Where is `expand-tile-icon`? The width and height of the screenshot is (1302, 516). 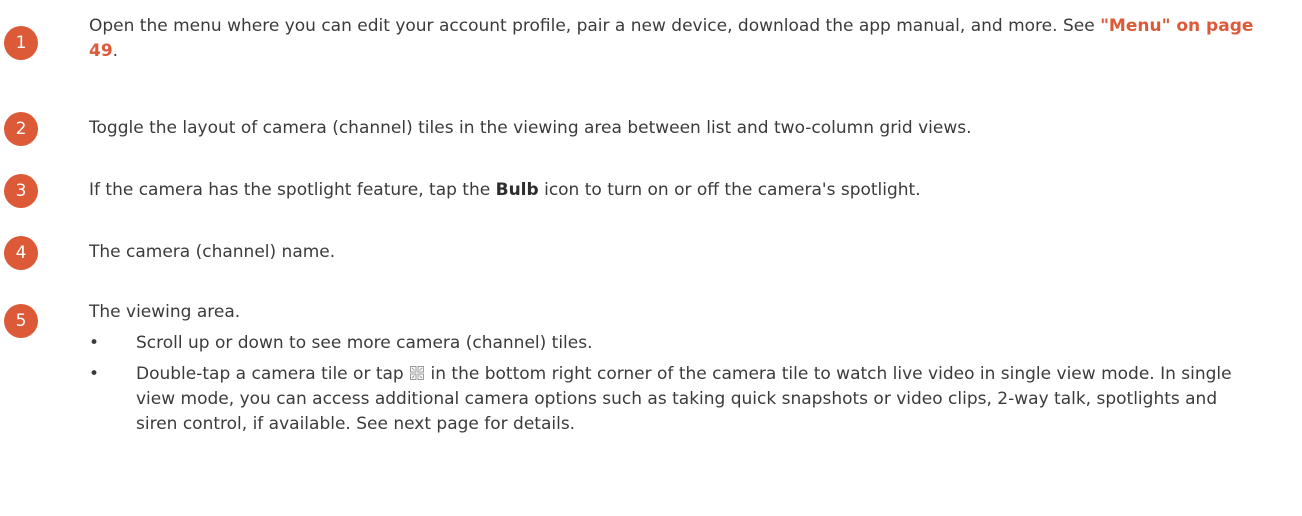
expand-tile-icon is located at coordinates (417, 373).